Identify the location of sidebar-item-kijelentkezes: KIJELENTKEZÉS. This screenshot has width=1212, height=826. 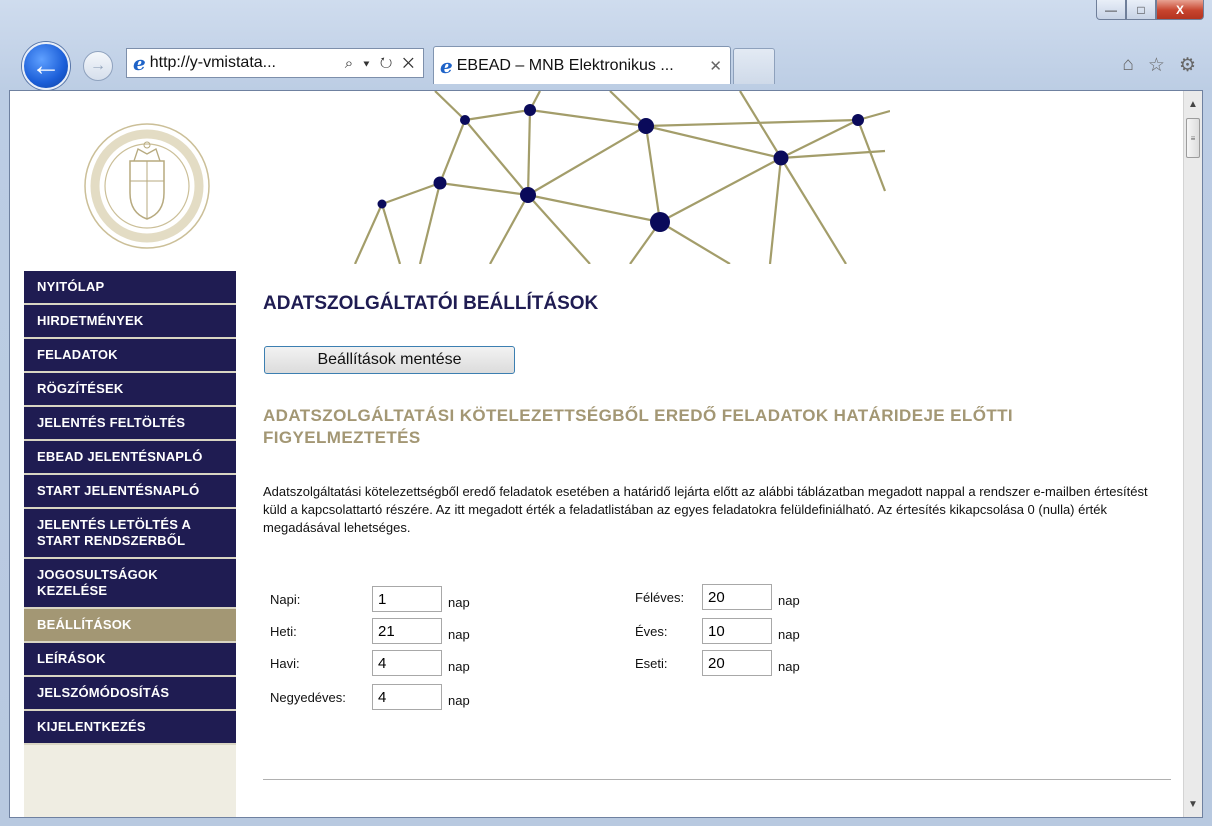
(130, 728).